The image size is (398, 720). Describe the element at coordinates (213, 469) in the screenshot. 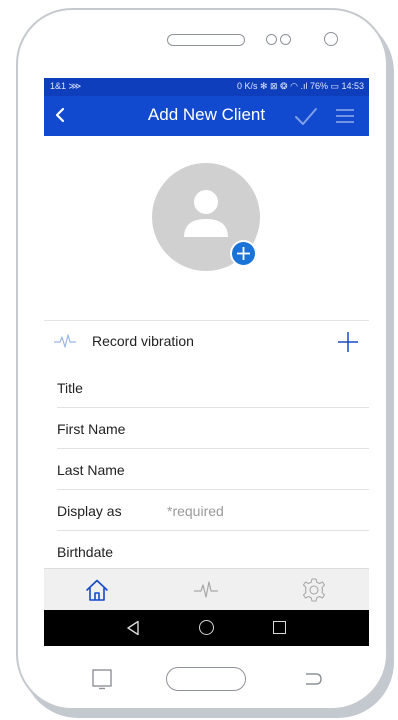

I see `last-name-field: Last Name` at that location.